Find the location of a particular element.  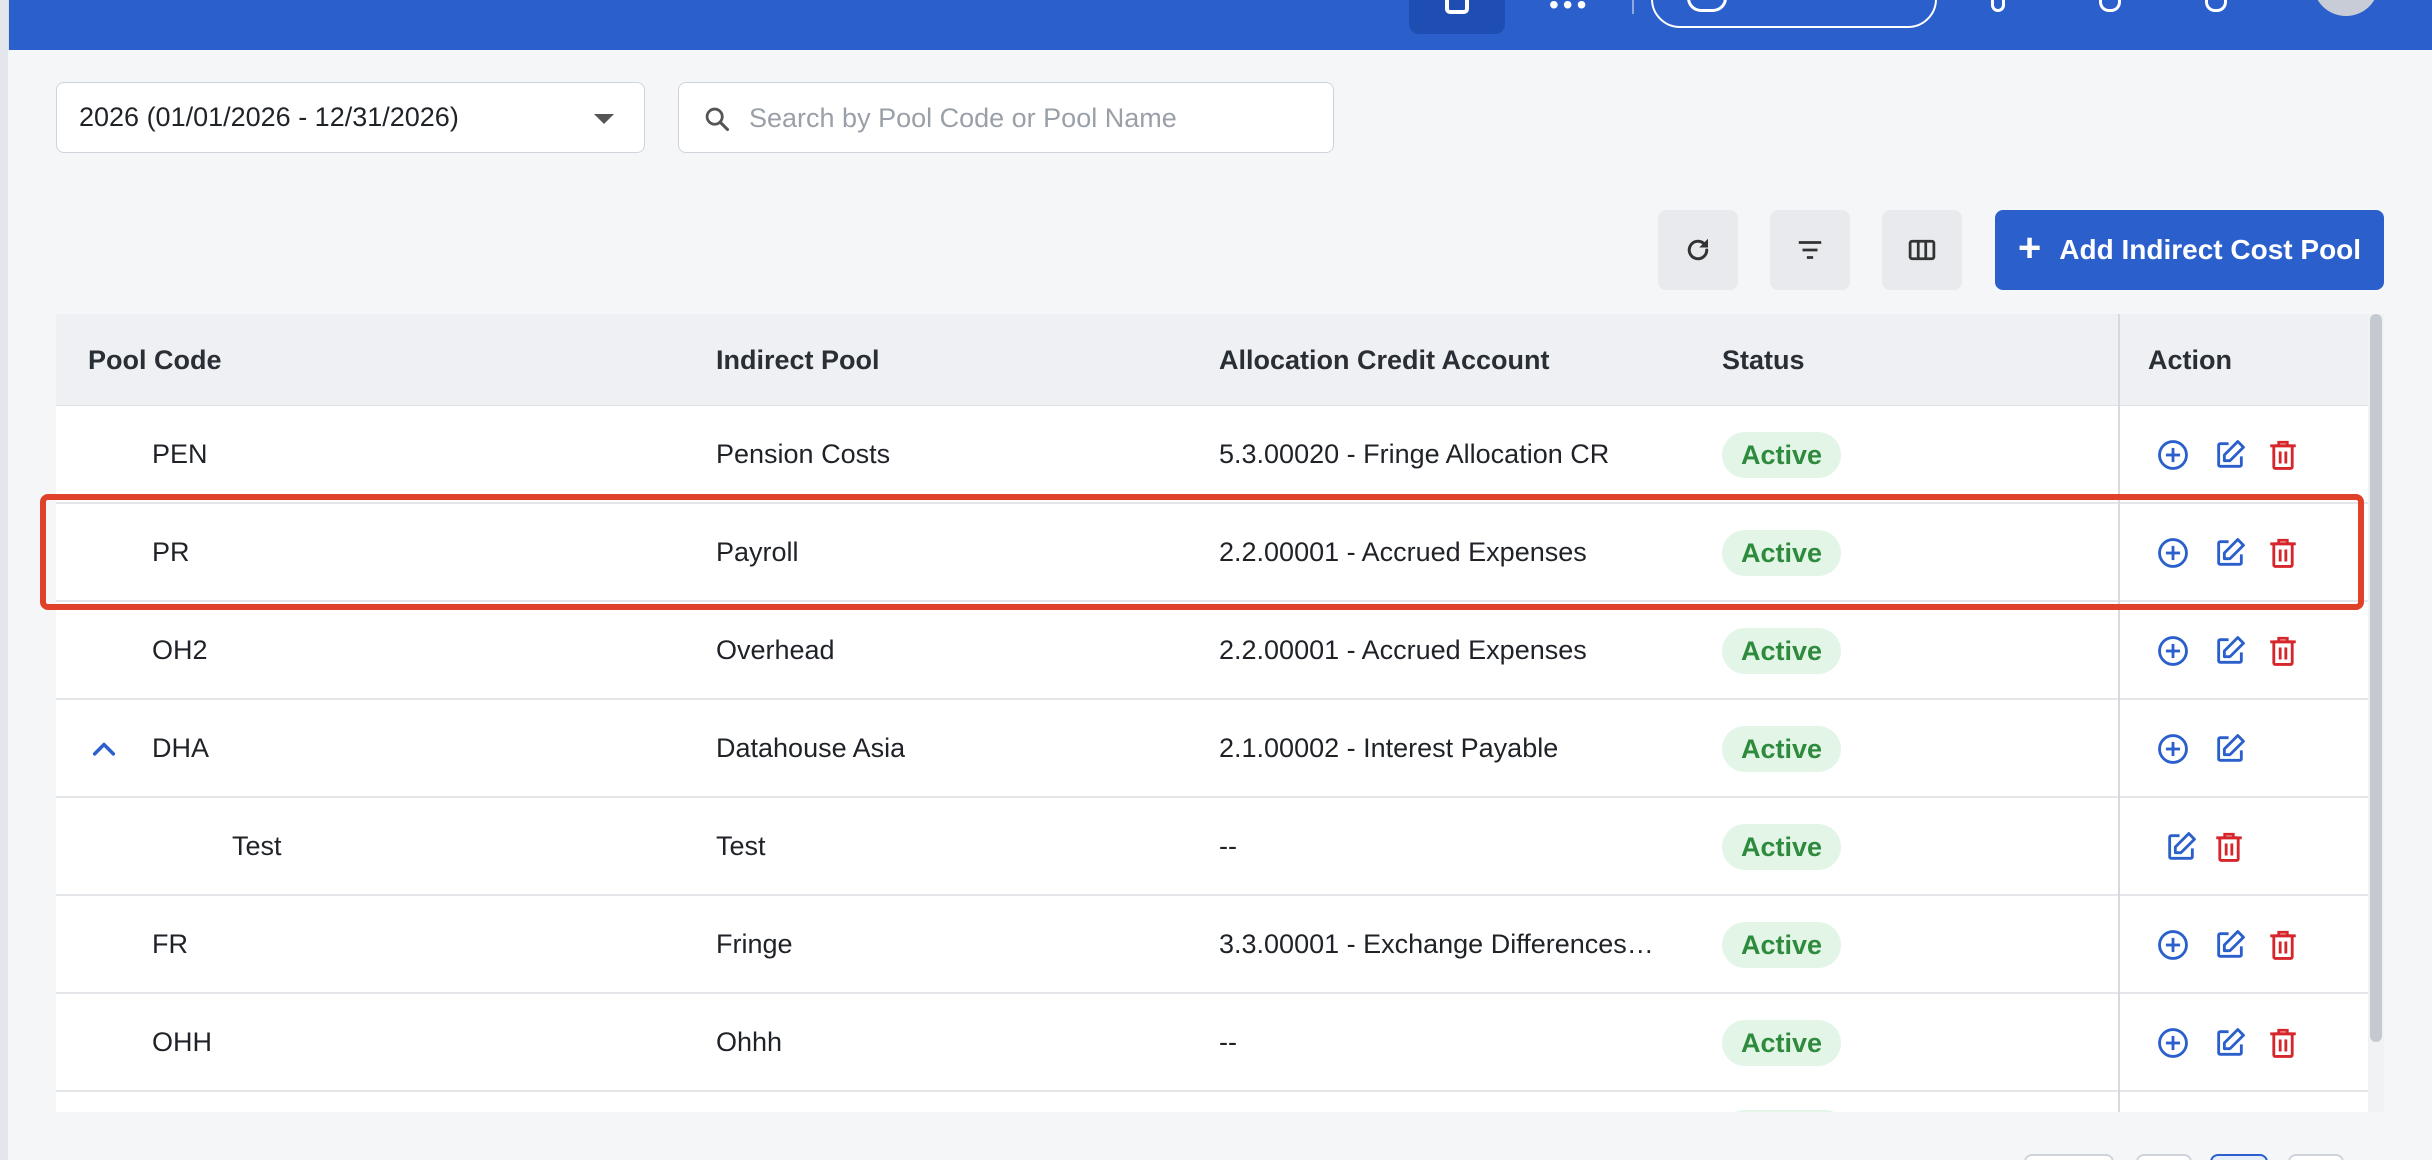

search-icon is located at coordinates (717, 119).